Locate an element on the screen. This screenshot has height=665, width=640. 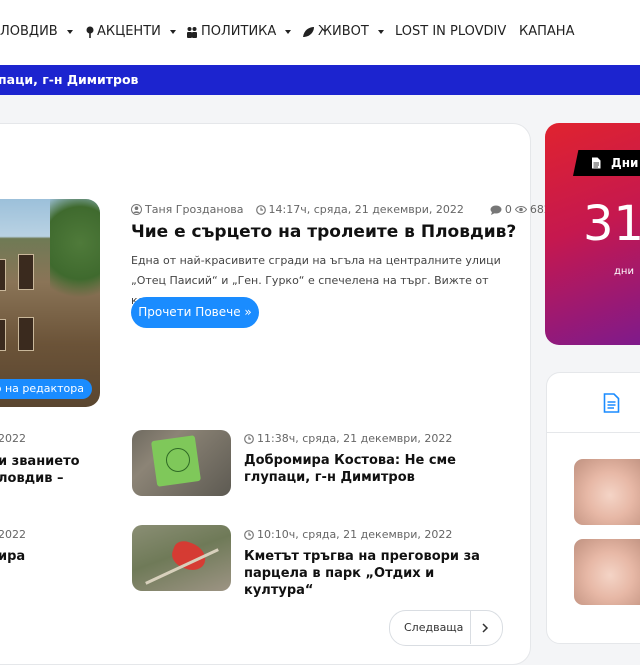
badge-label: р на редактора is located at coordinates (42, 388).